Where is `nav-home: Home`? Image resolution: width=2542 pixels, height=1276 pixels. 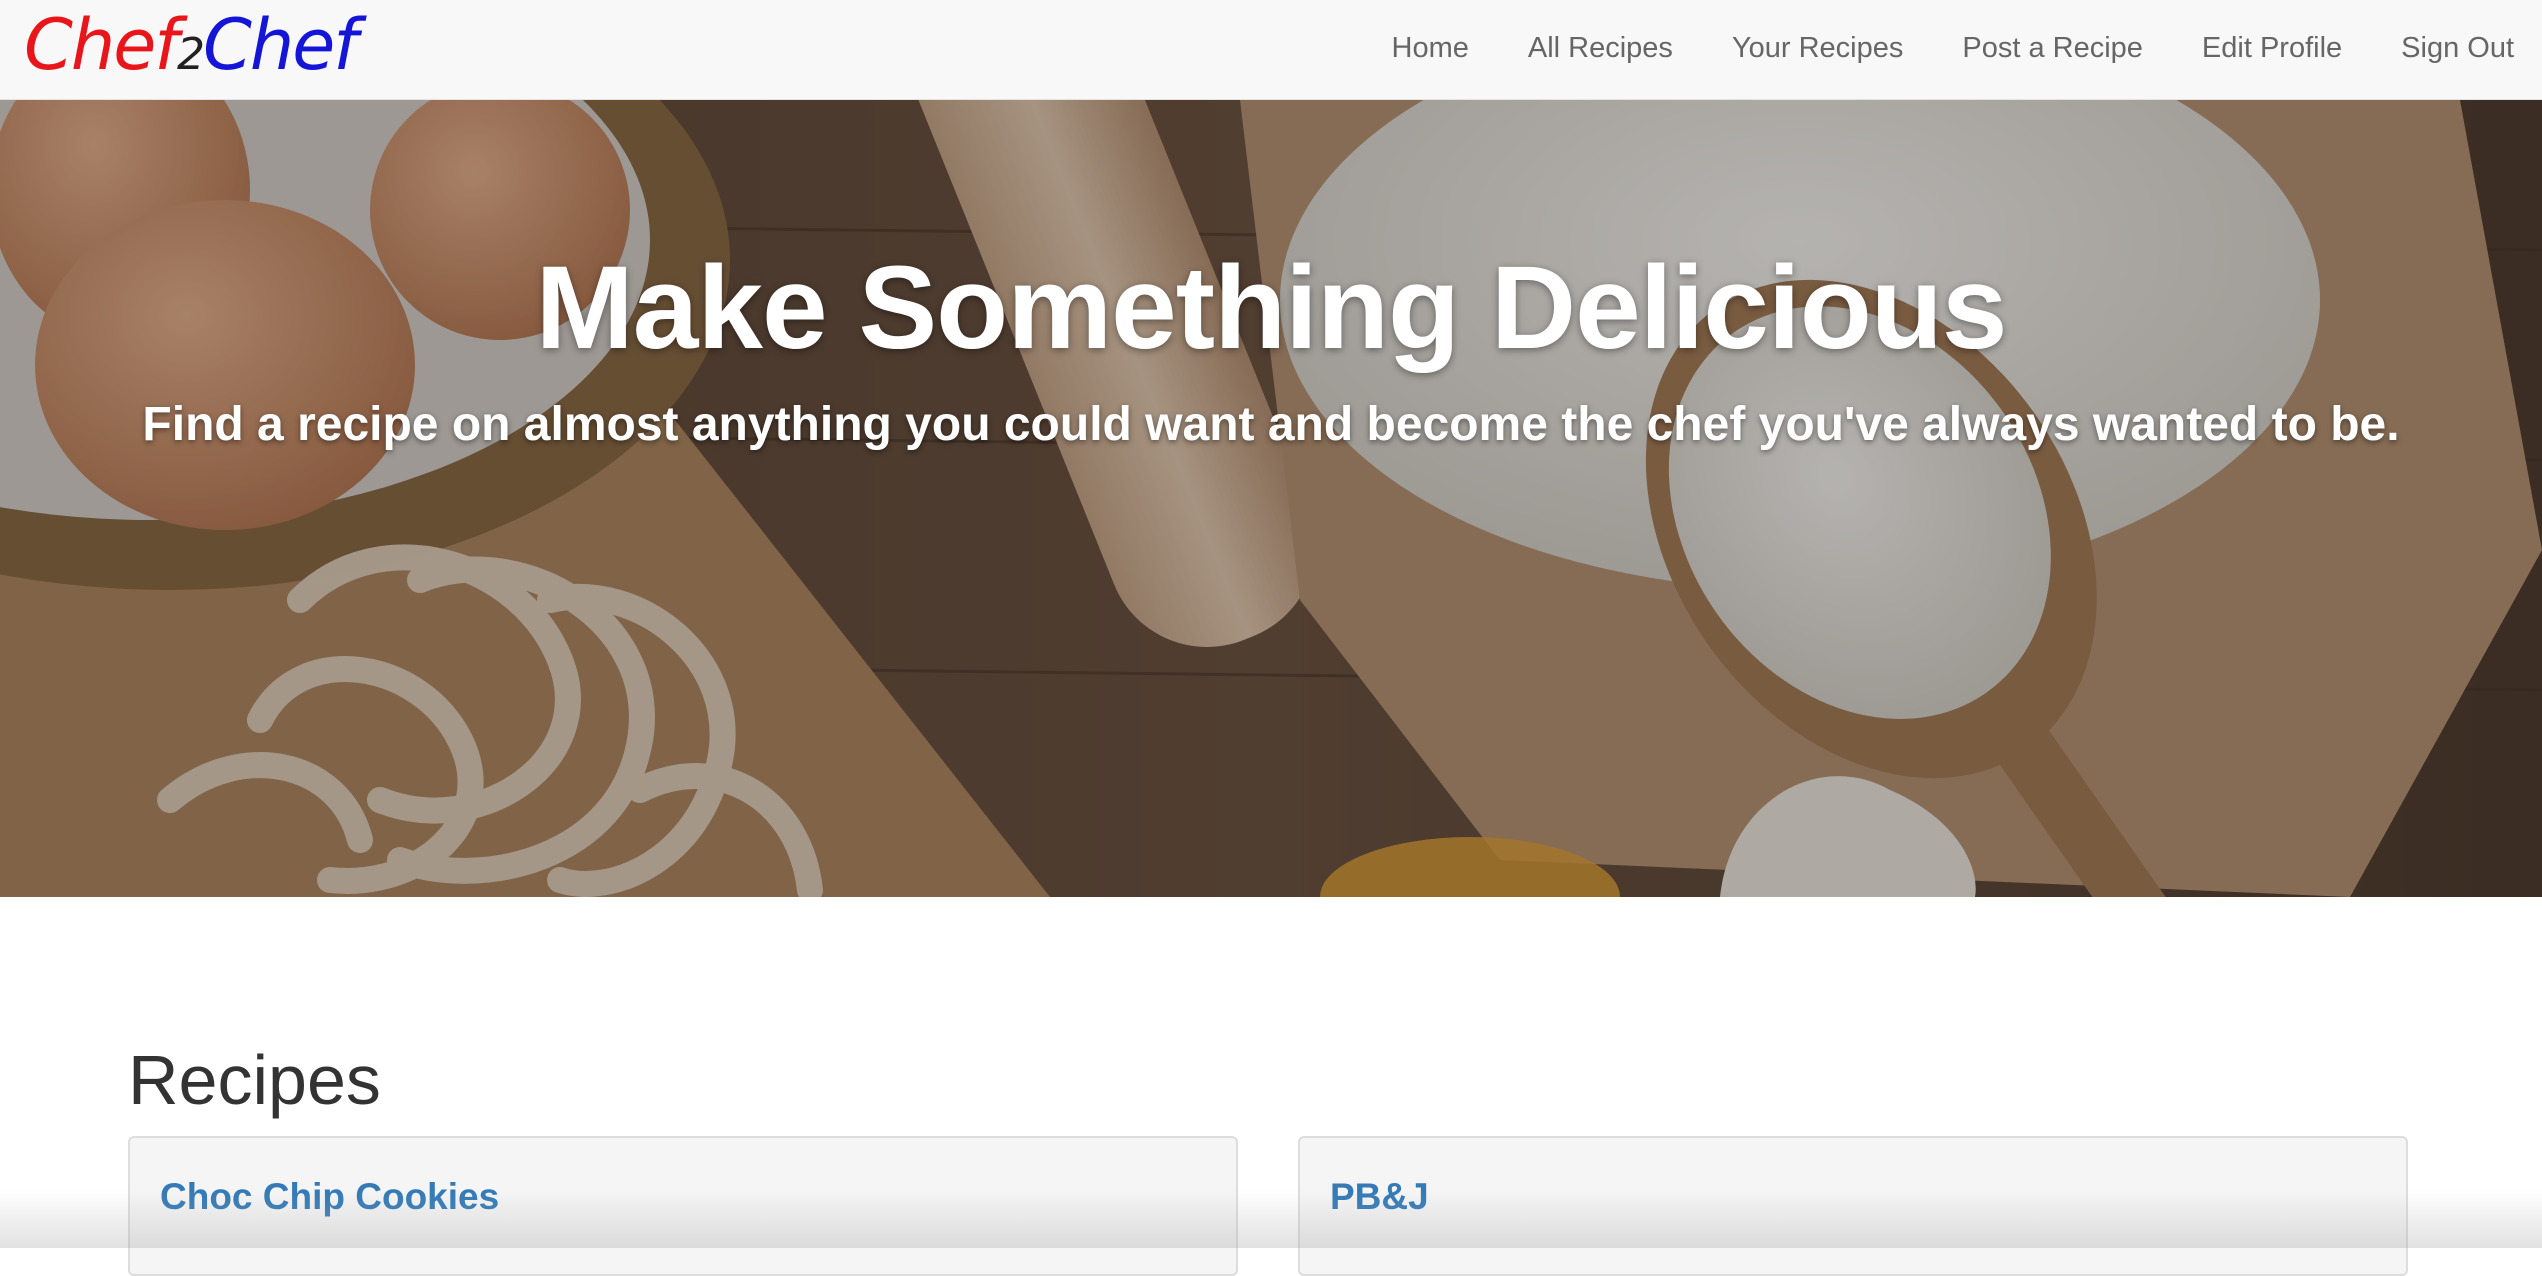
nav-home: Home is located at coordinates (1430, 48).